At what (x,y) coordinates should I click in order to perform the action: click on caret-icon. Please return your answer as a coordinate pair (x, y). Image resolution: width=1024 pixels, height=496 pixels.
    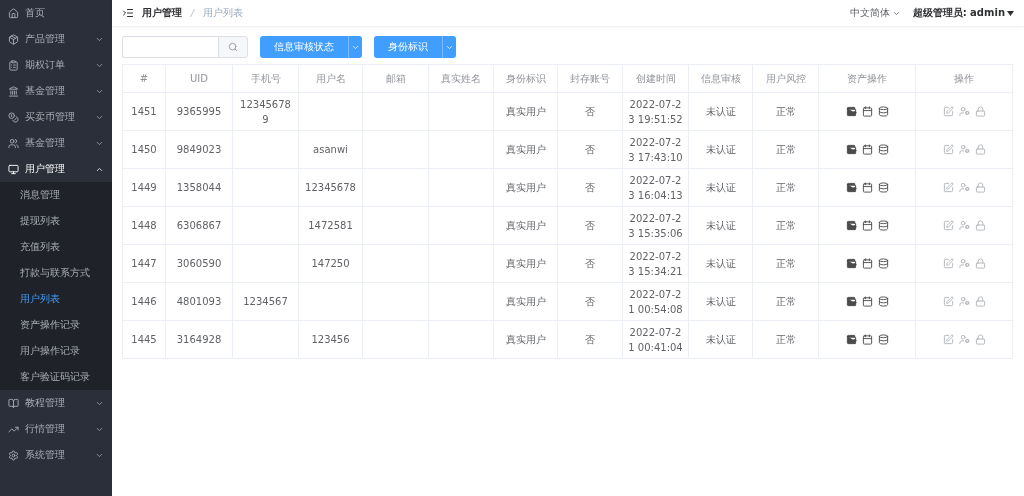
    Looking at the image, I should click on (1010, 13).